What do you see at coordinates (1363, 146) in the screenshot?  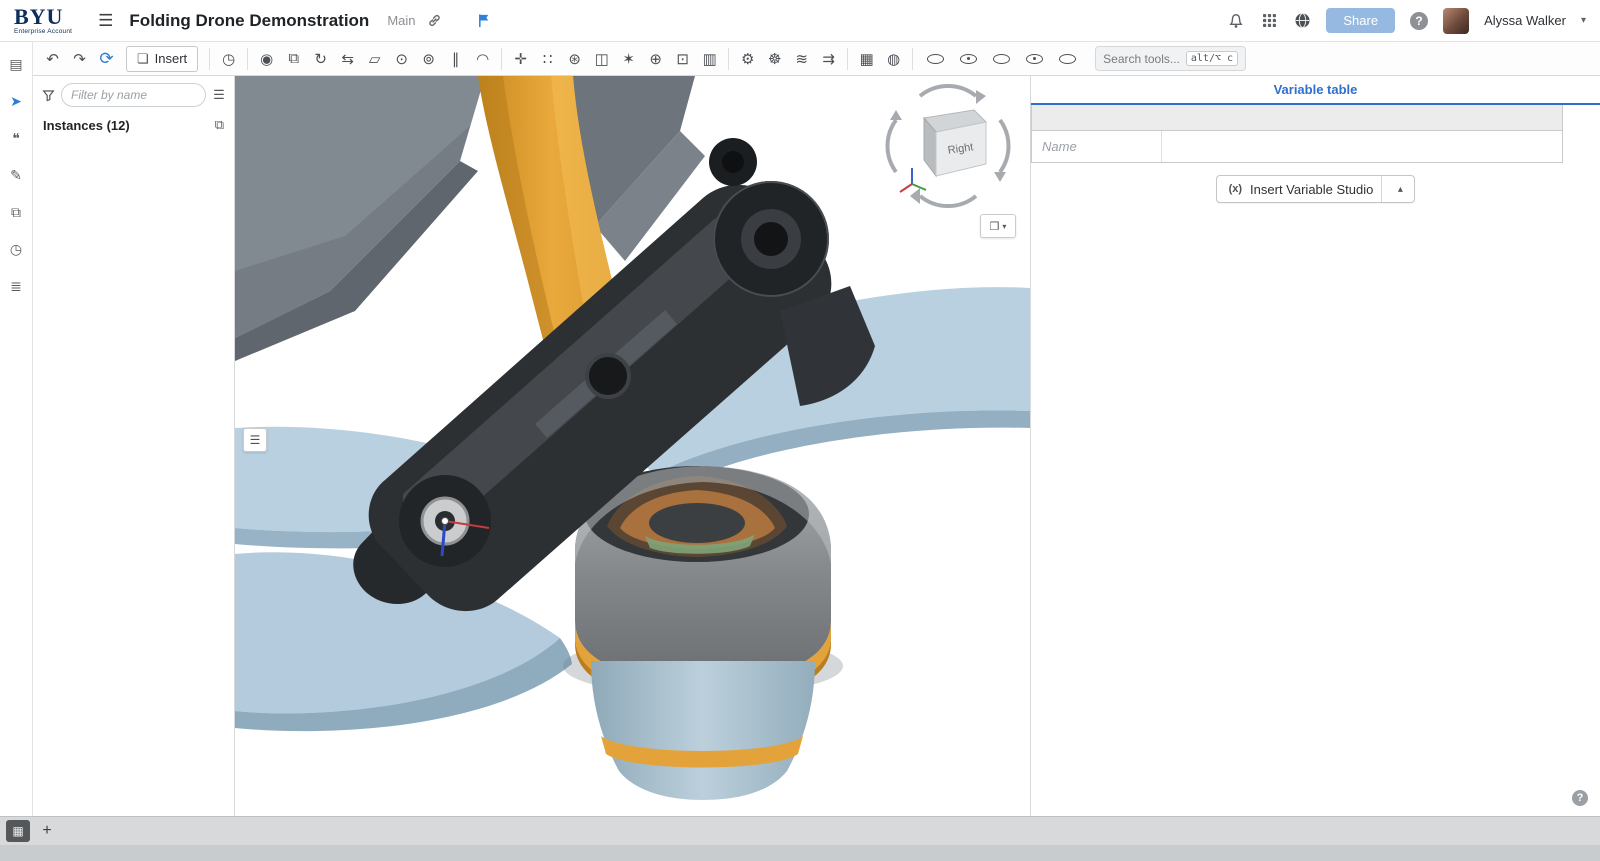 I see `new-row-empty` at bounding box center [1363, 146].